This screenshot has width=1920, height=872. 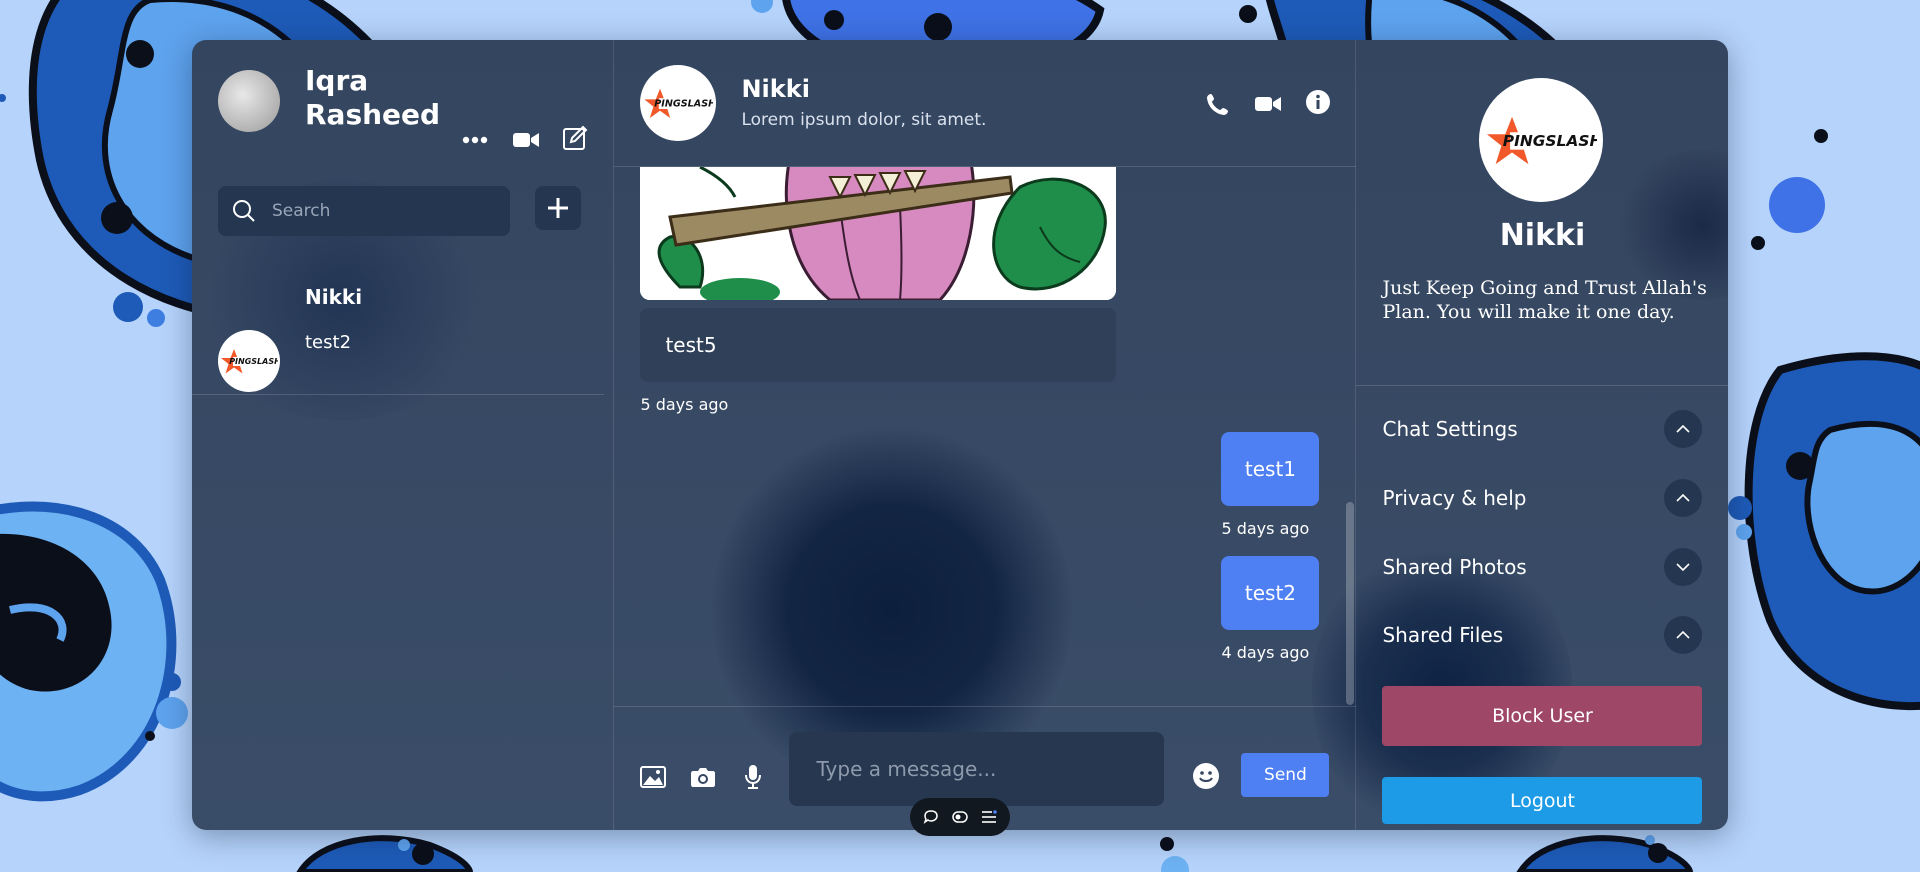 I want to click on contact-avatar: PINGSLASH, so click(x=249, y=361).